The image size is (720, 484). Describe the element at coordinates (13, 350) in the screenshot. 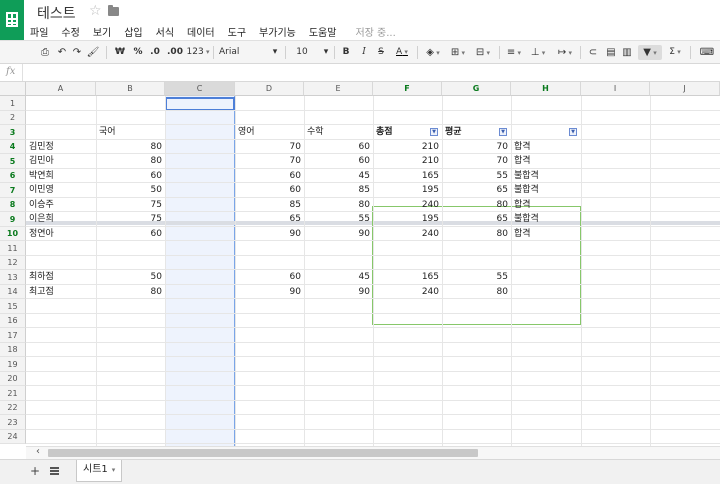

I see `row-header-18: 18` at that location.